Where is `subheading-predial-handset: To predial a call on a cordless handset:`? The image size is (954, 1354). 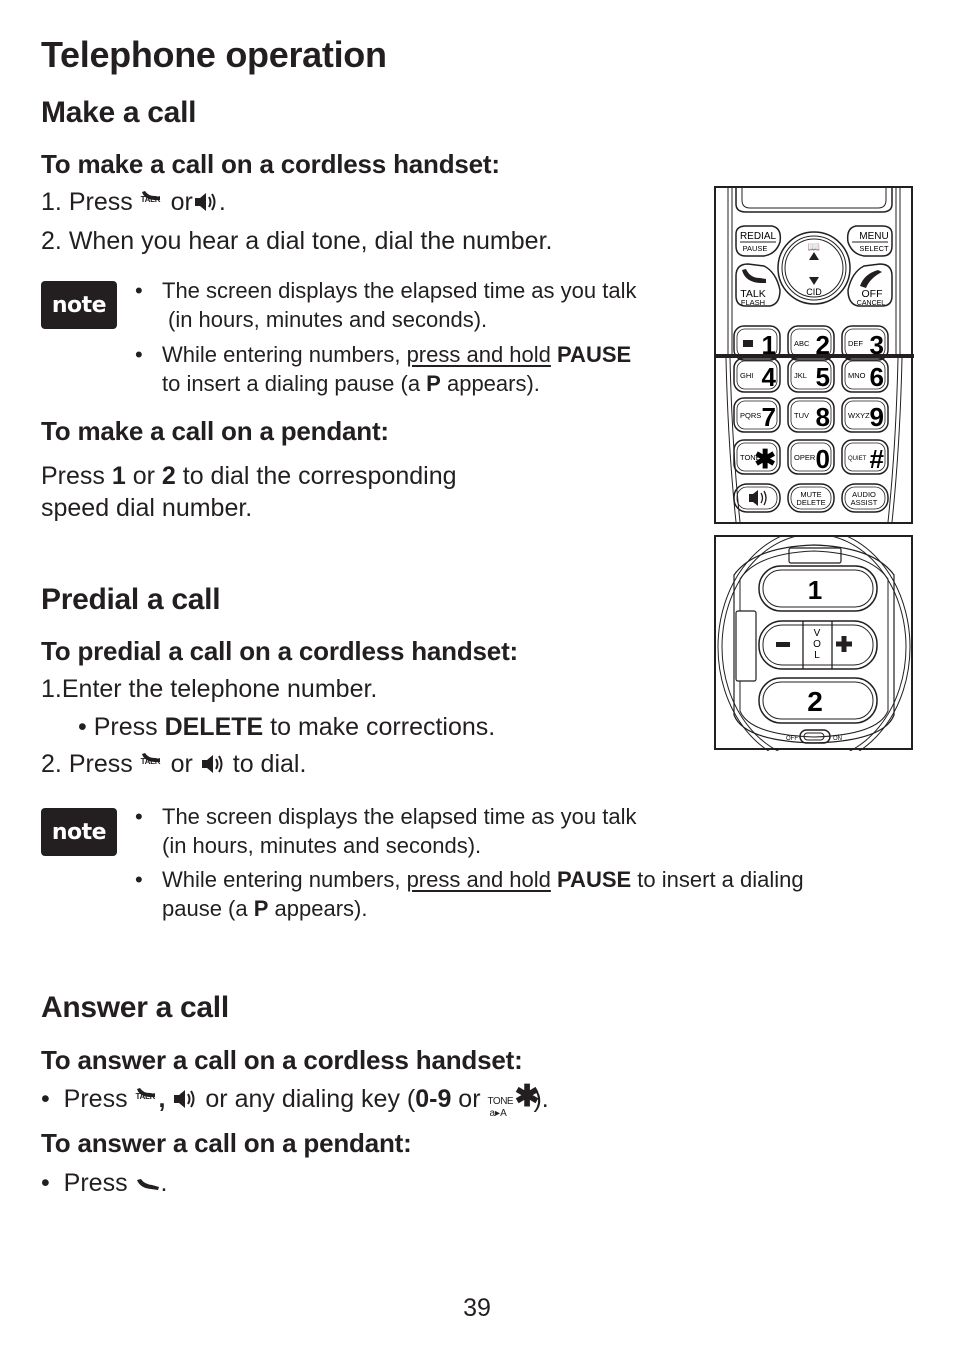 subheading-predial-handset: To predial a call on a cordless handset: is located at coordinates (279, 651).